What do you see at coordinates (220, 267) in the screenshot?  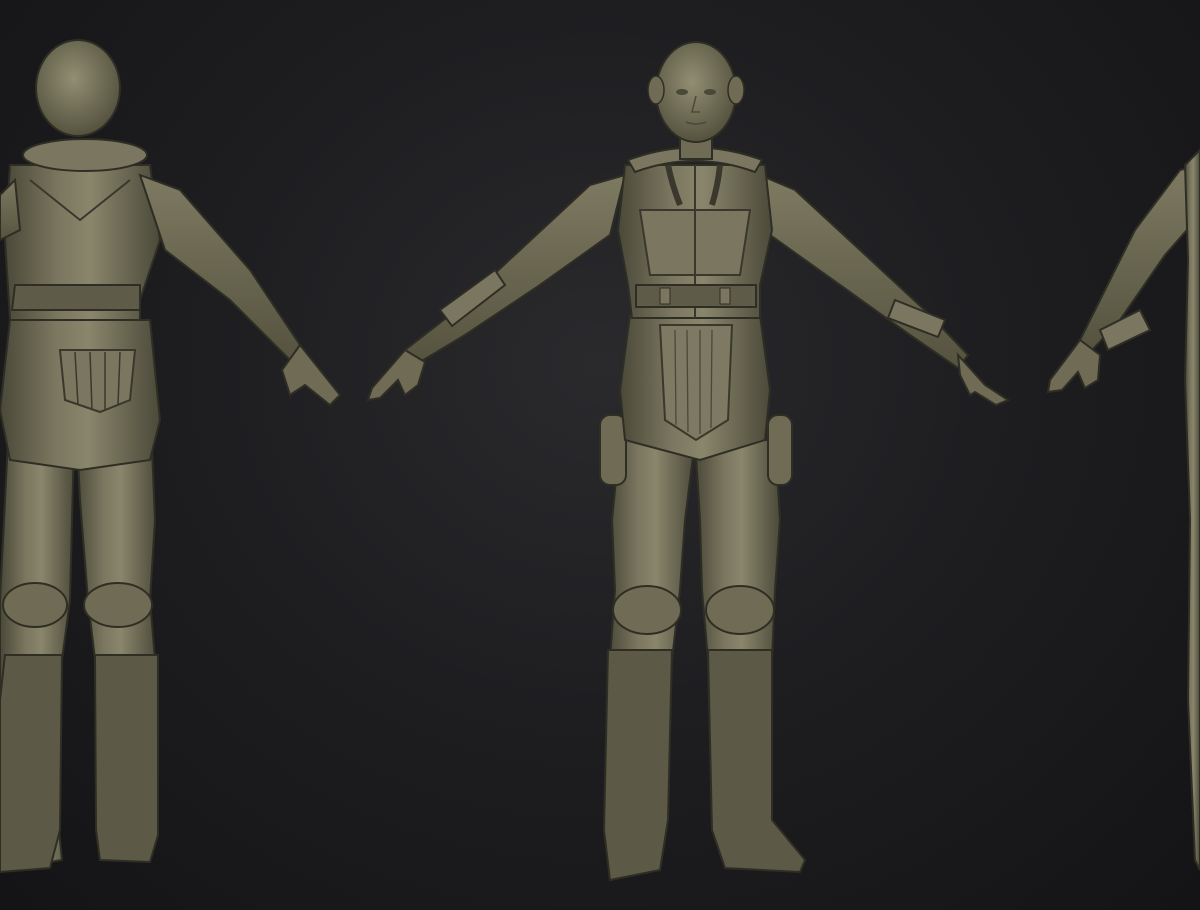 I see `back-right-arm` at bounding box center [220, 267].